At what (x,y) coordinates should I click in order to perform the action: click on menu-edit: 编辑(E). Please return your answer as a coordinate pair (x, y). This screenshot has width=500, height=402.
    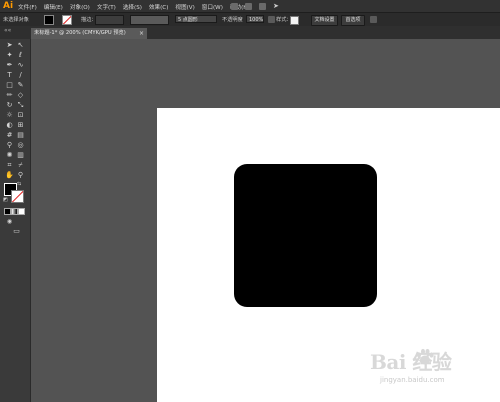
    Looking at the image, I should click on (53, 7).